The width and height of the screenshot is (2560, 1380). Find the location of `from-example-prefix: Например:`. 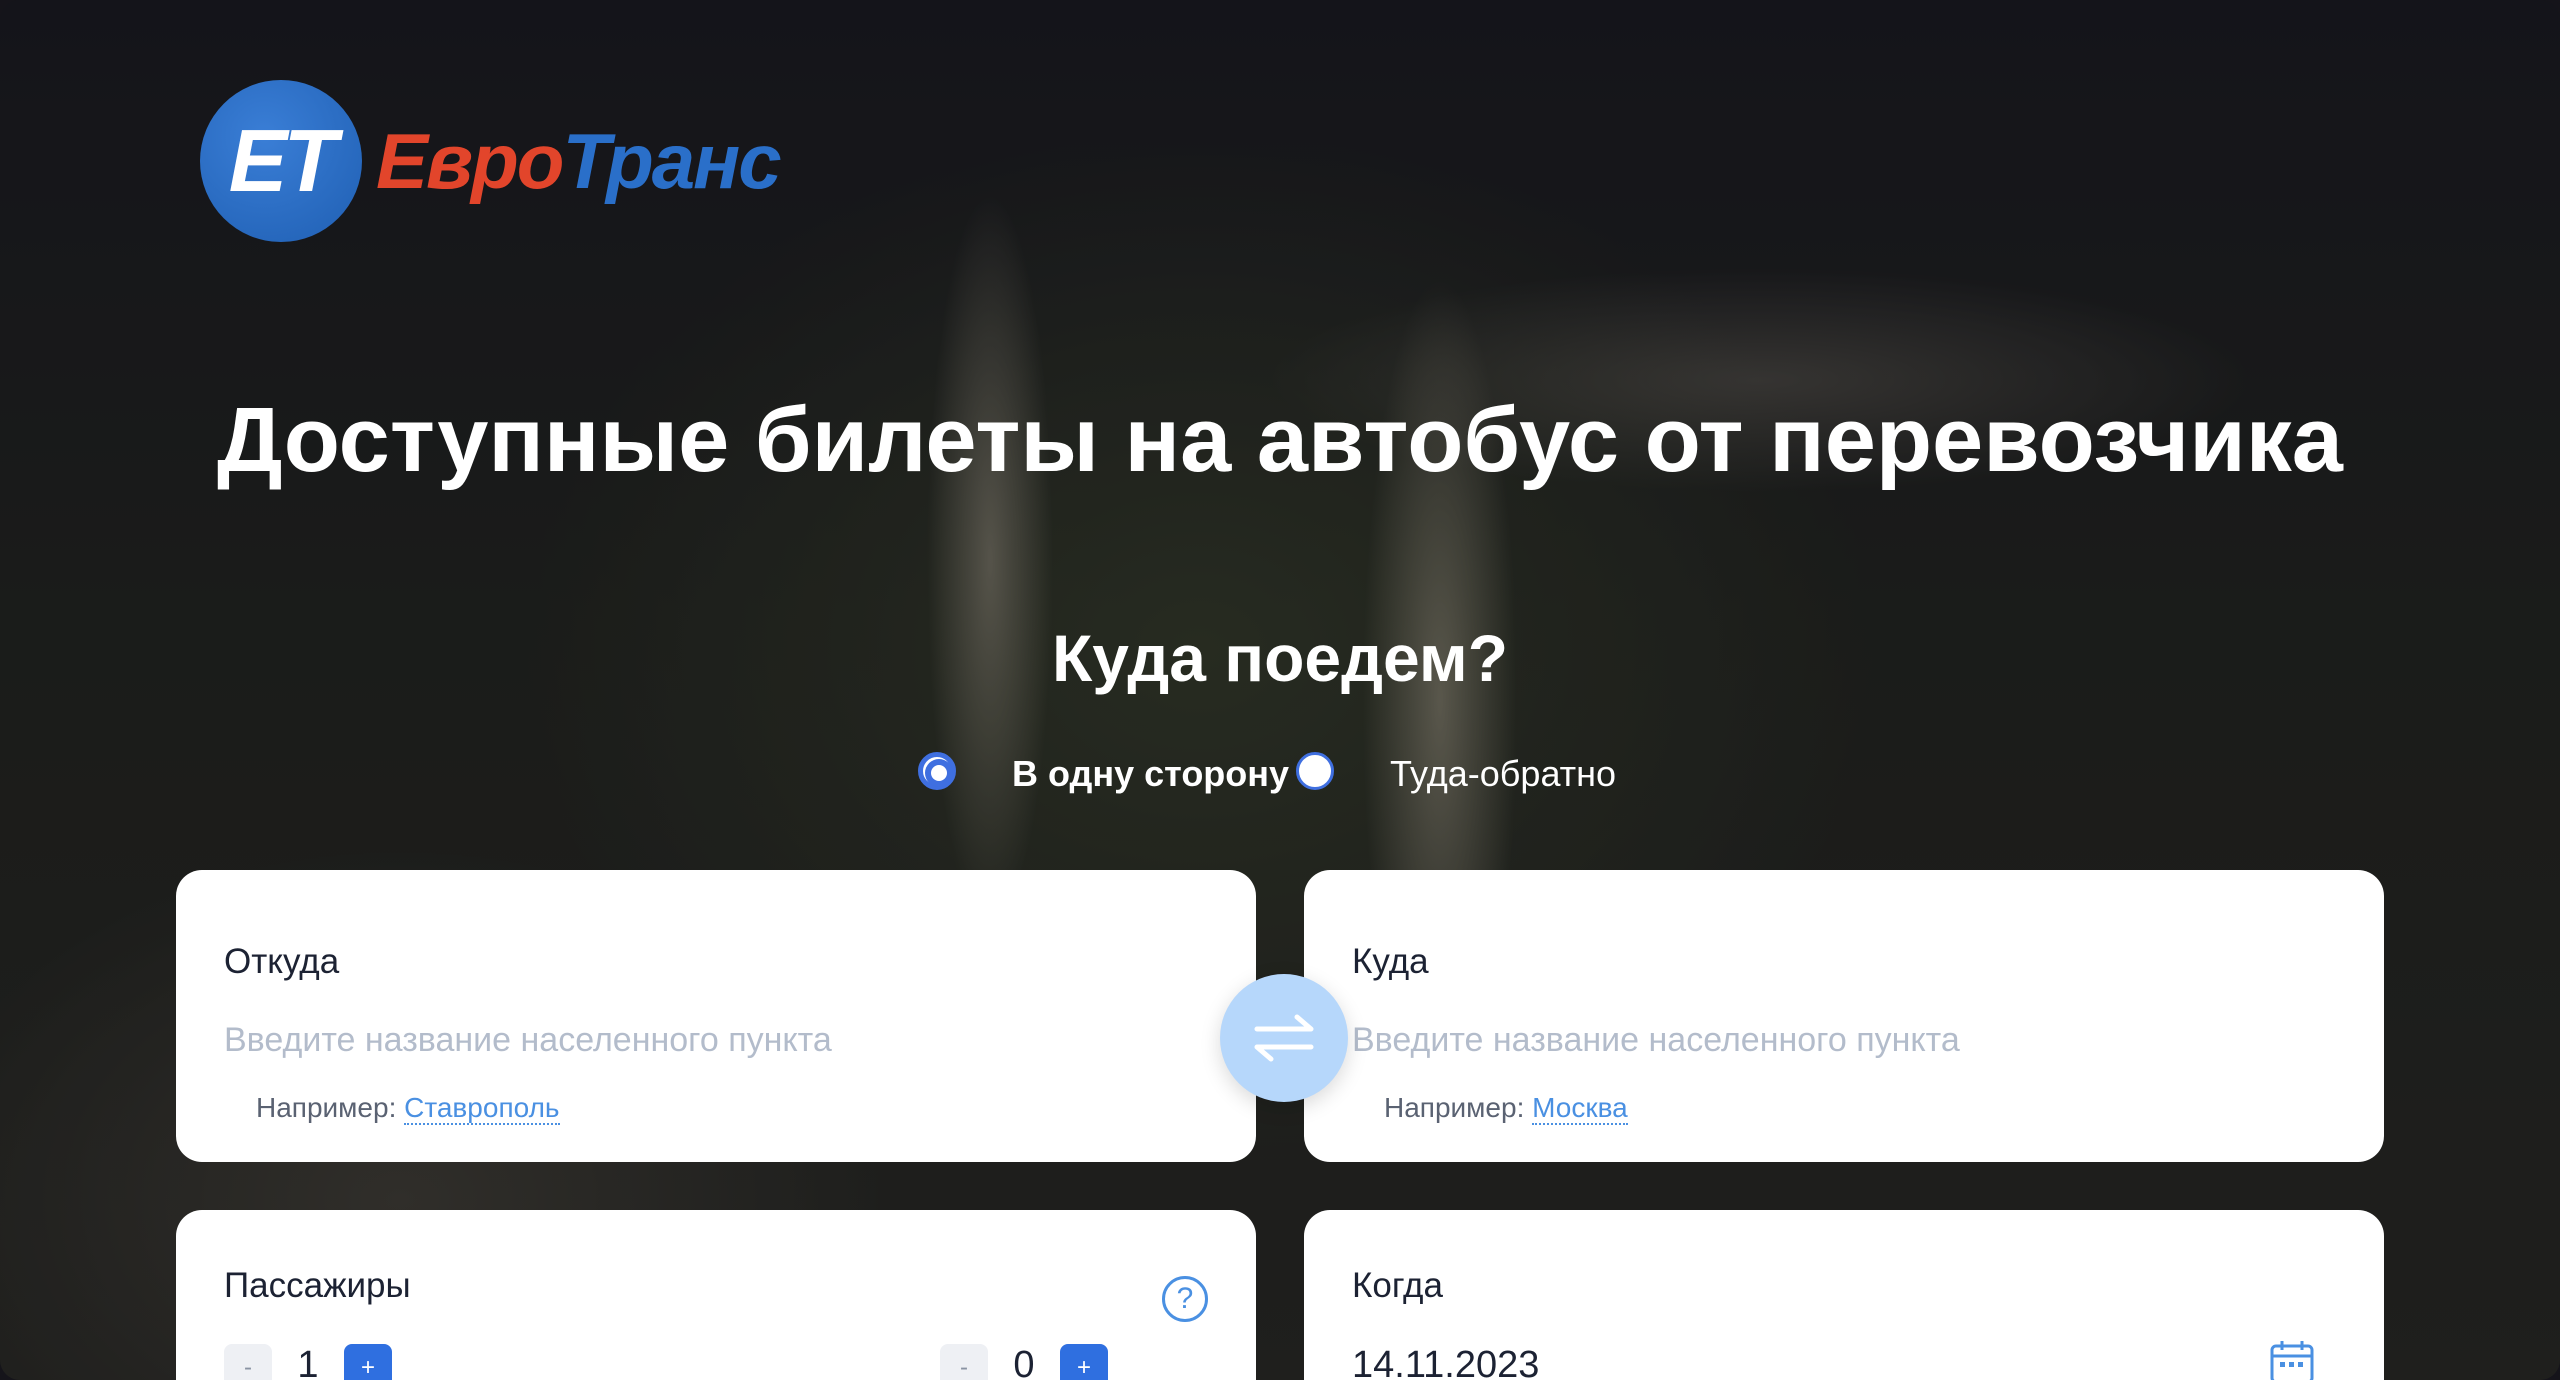

from-example-prefix: Например: is located at coordinates (326, 1107).